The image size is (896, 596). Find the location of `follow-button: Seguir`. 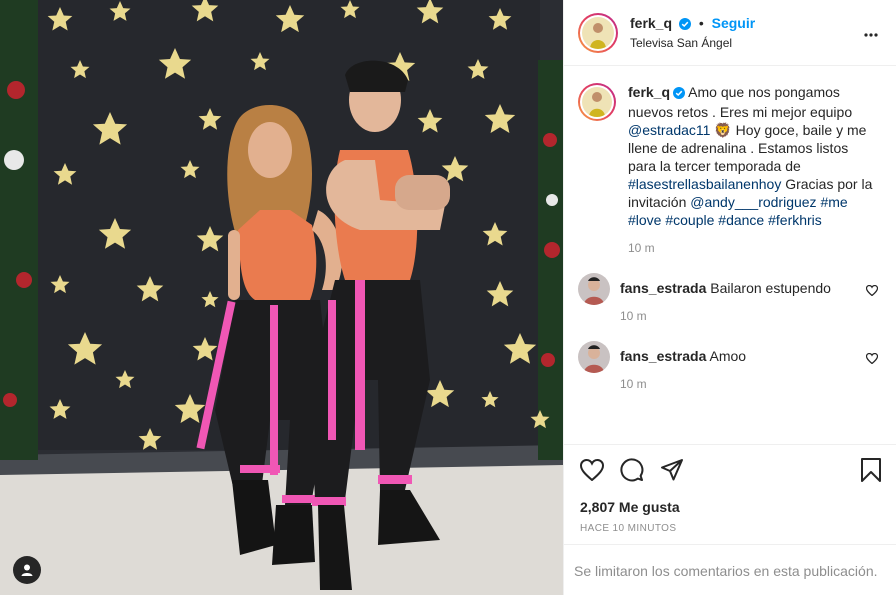

follow-button: Seguir is located at coordinates (734, 23).